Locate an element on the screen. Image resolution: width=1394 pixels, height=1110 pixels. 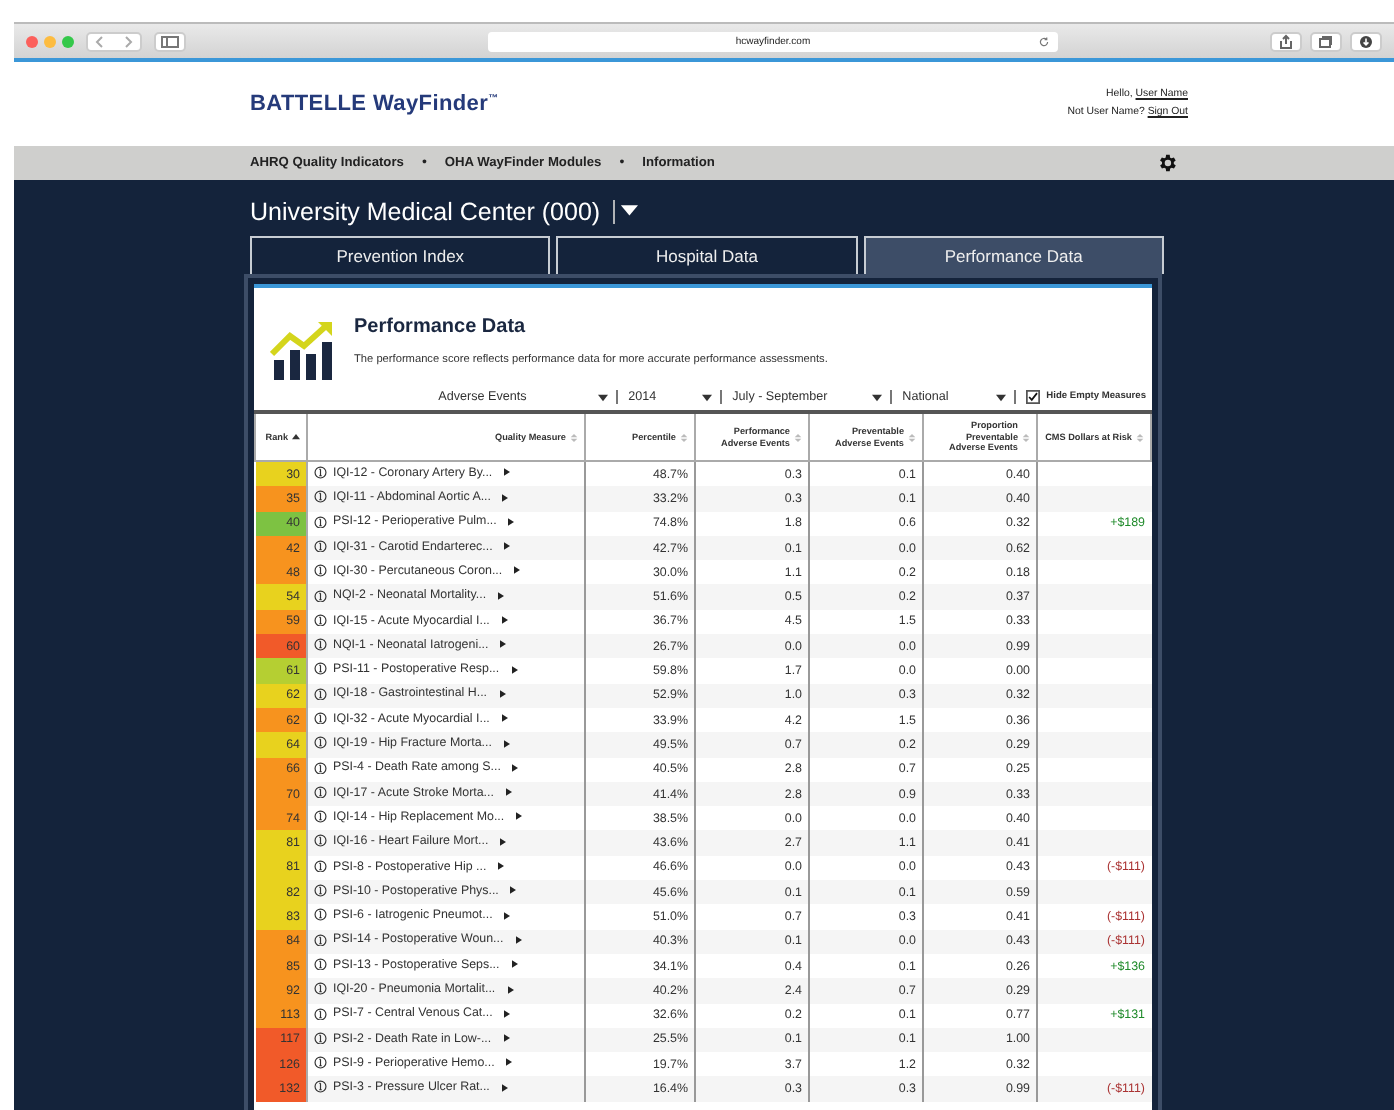
tabs-icon is located at coordinates (1326, 41).